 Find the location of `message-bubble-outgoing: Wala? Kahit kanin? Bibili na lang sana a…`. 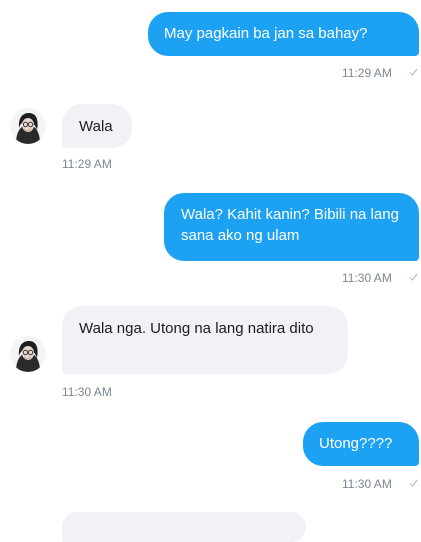

message-bubble-outgoing: Wala? Kahit kanin? Bibili na lang sana a… is located at coordinates (291, 227).